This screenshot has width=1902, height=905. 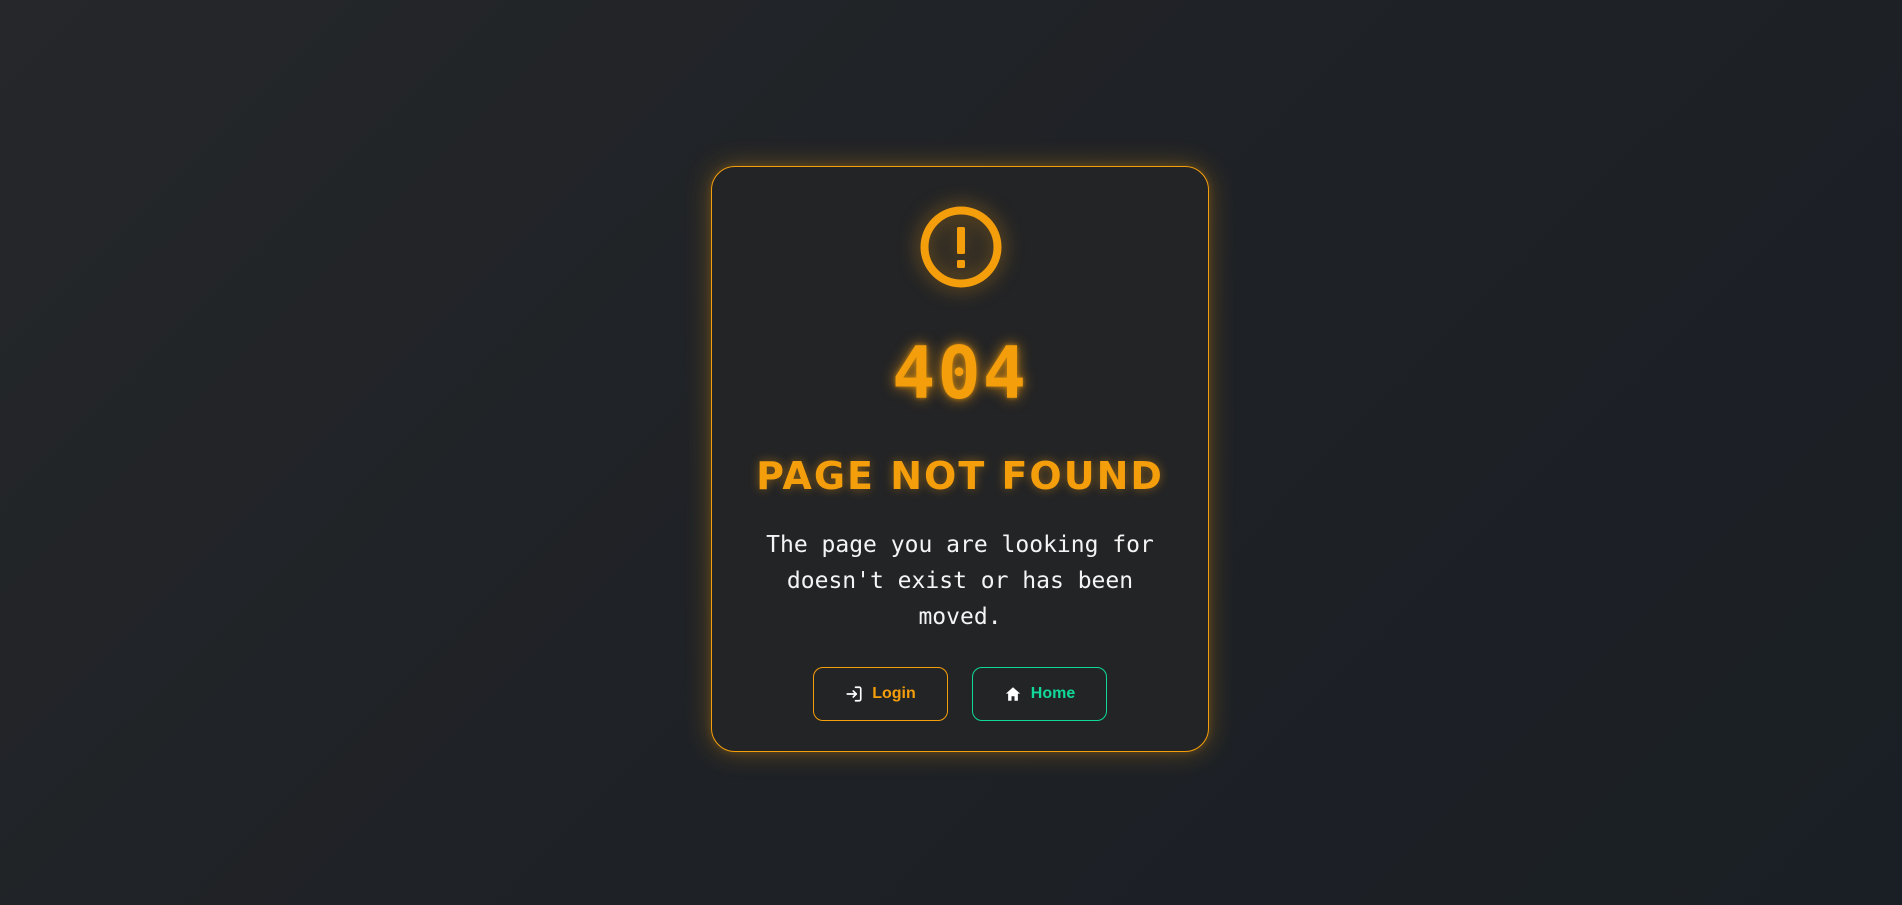 I want to click on login-button: Login, so click(x=880, y=694).